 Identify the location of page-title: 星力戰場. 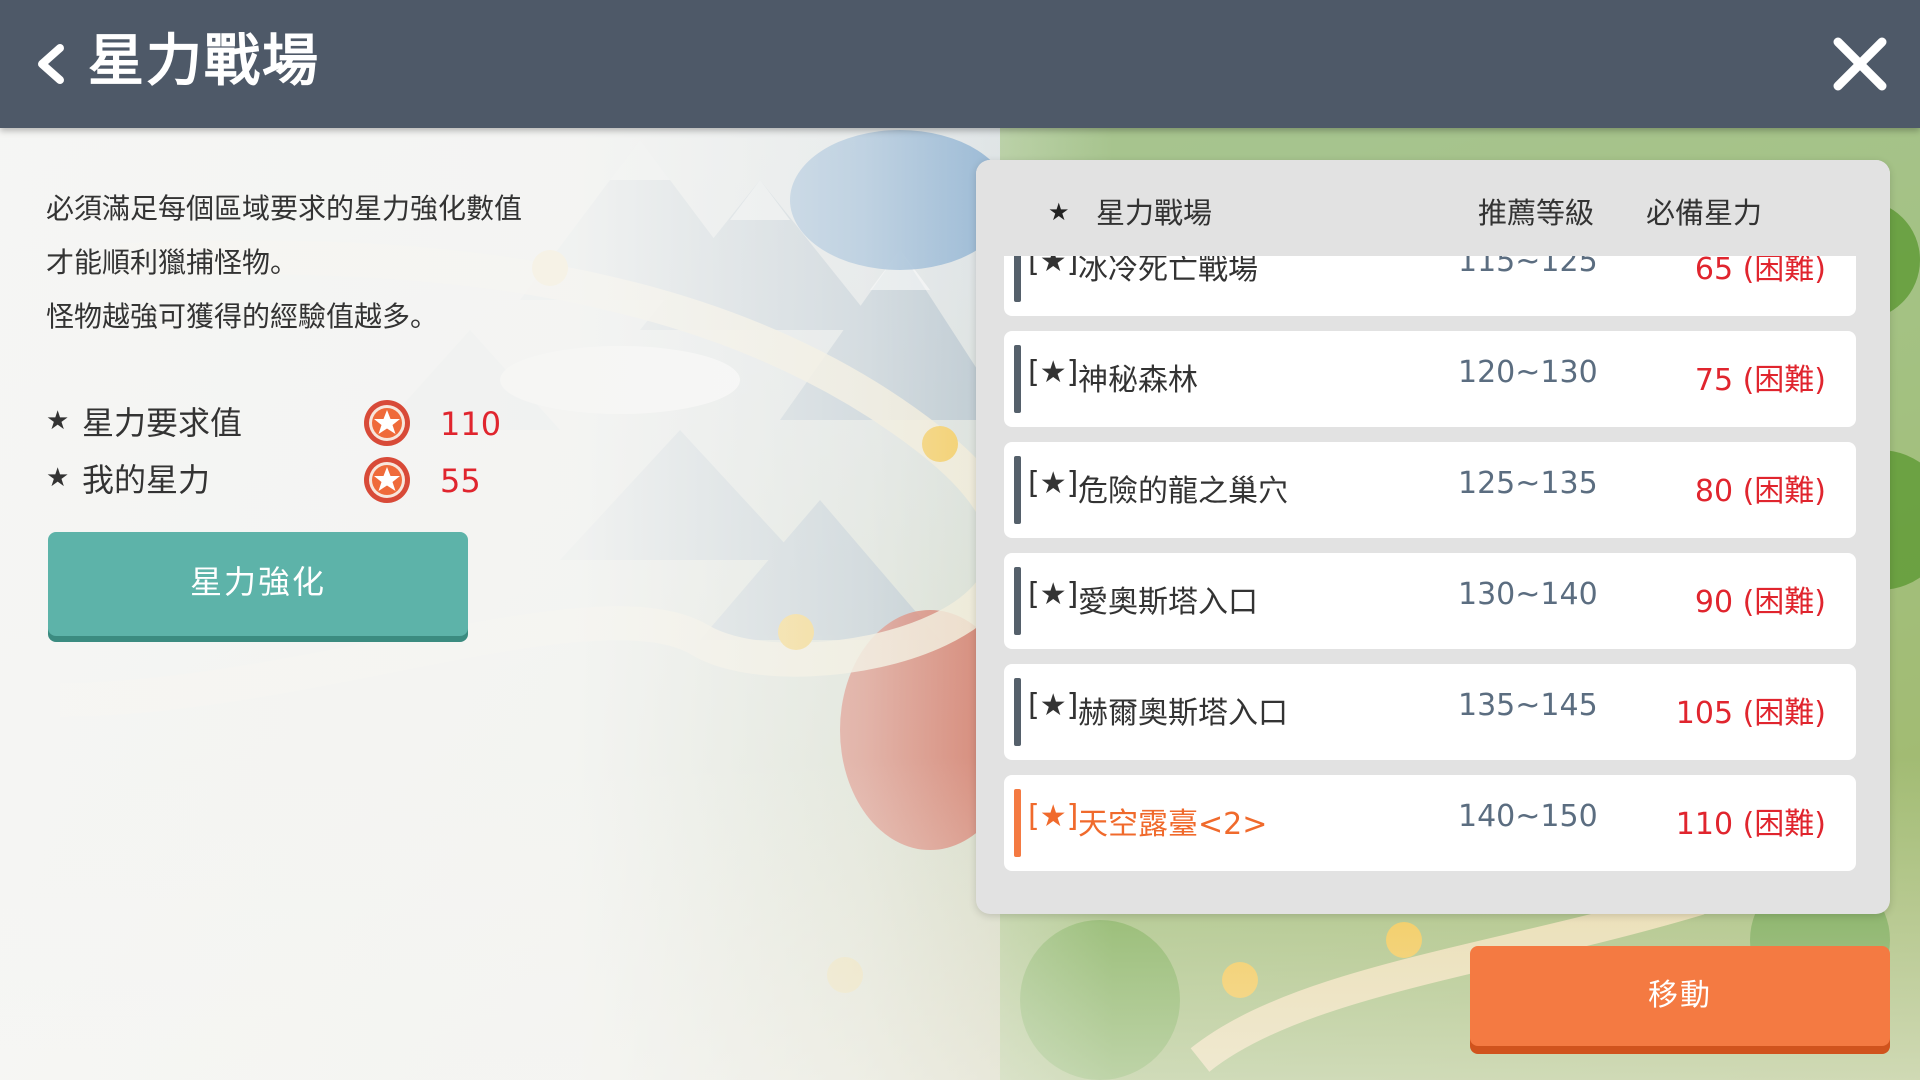
(204, 61).